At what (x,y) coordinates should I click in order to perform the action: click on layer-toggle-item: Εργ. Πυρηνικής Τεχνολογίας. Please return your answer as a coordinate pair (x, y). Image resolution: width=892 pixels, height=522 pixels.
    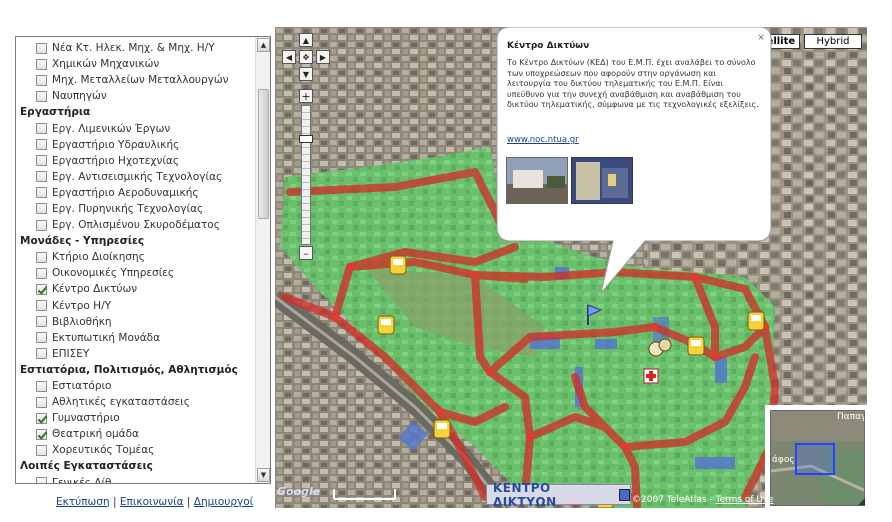
    Looking at the image, I should click on (137, 209).